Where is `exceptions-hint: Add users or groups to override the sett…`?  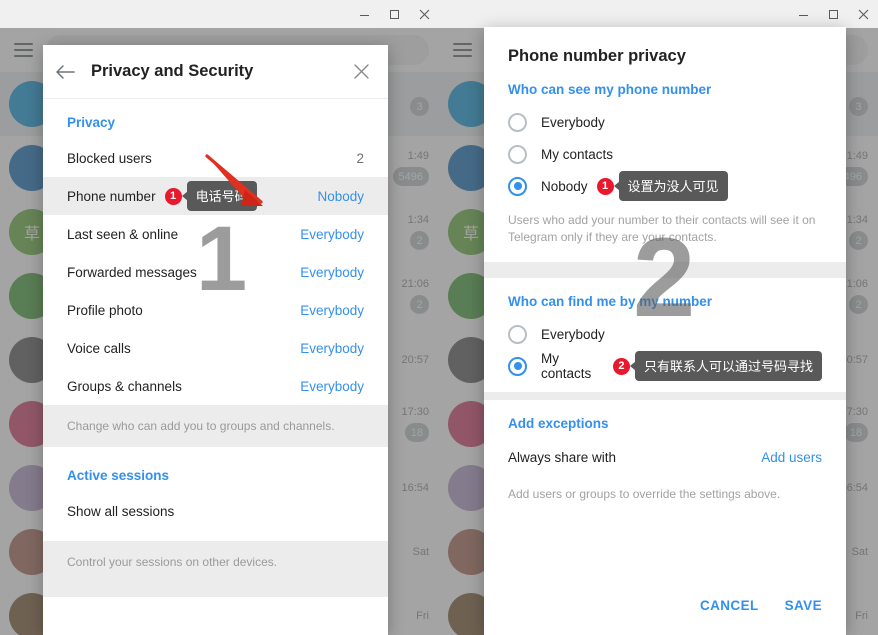
exceptions-hint: Add users or groups to override the sett… is located at coordinates (644, 494).